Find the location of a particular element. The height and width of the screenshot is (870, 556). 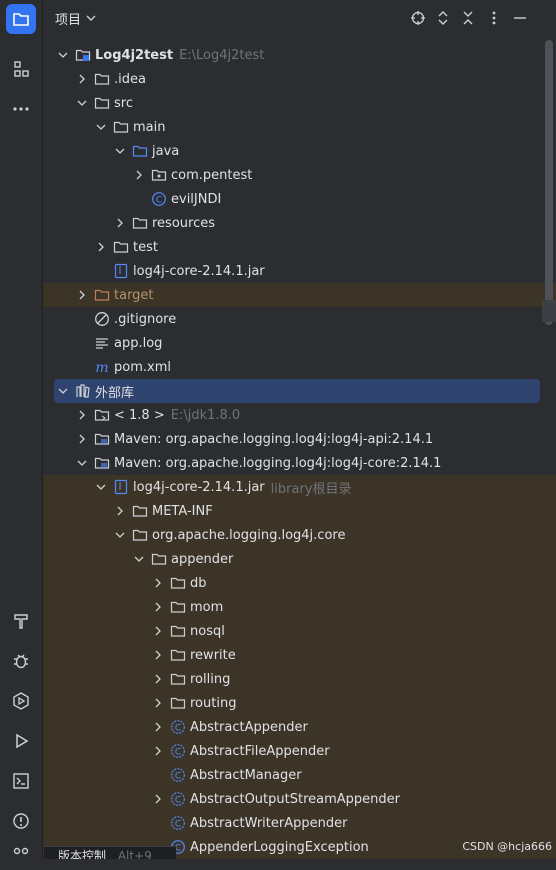

tree-row: C AbstractAppender is located at coordinates (299, 727).